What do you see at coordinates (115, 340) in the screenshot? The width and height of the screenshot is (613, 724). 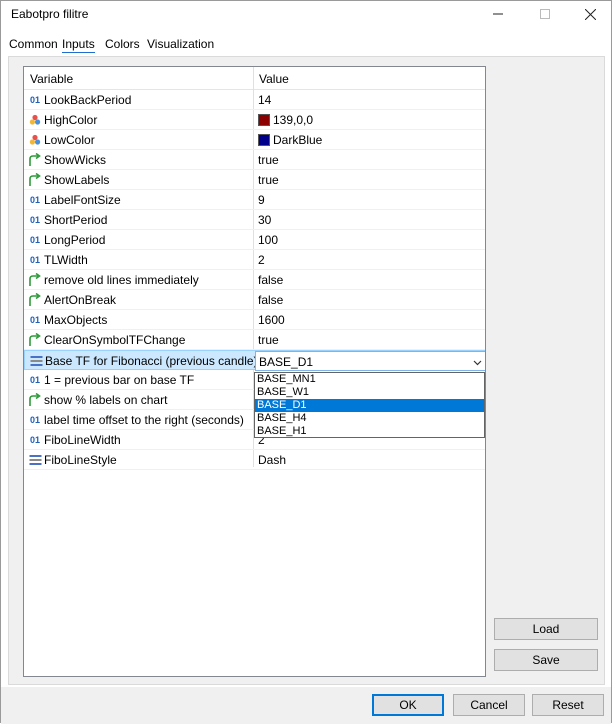 I see `row-variable-name: ClearOnSymbolTFChange` at bounding box center [115, 340].